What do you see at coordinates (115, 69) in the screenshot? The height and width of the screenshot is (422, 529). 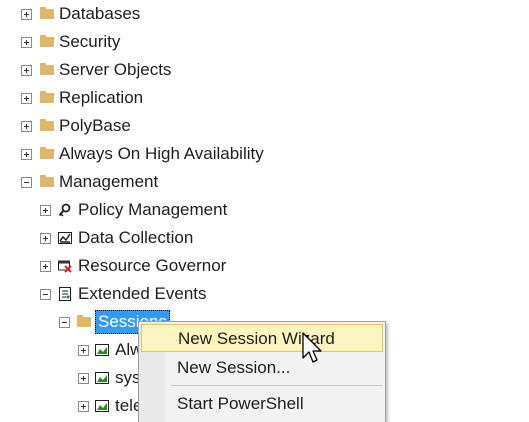 I see `tree-item-label: Server Objects` at bounding box center [115, 69].